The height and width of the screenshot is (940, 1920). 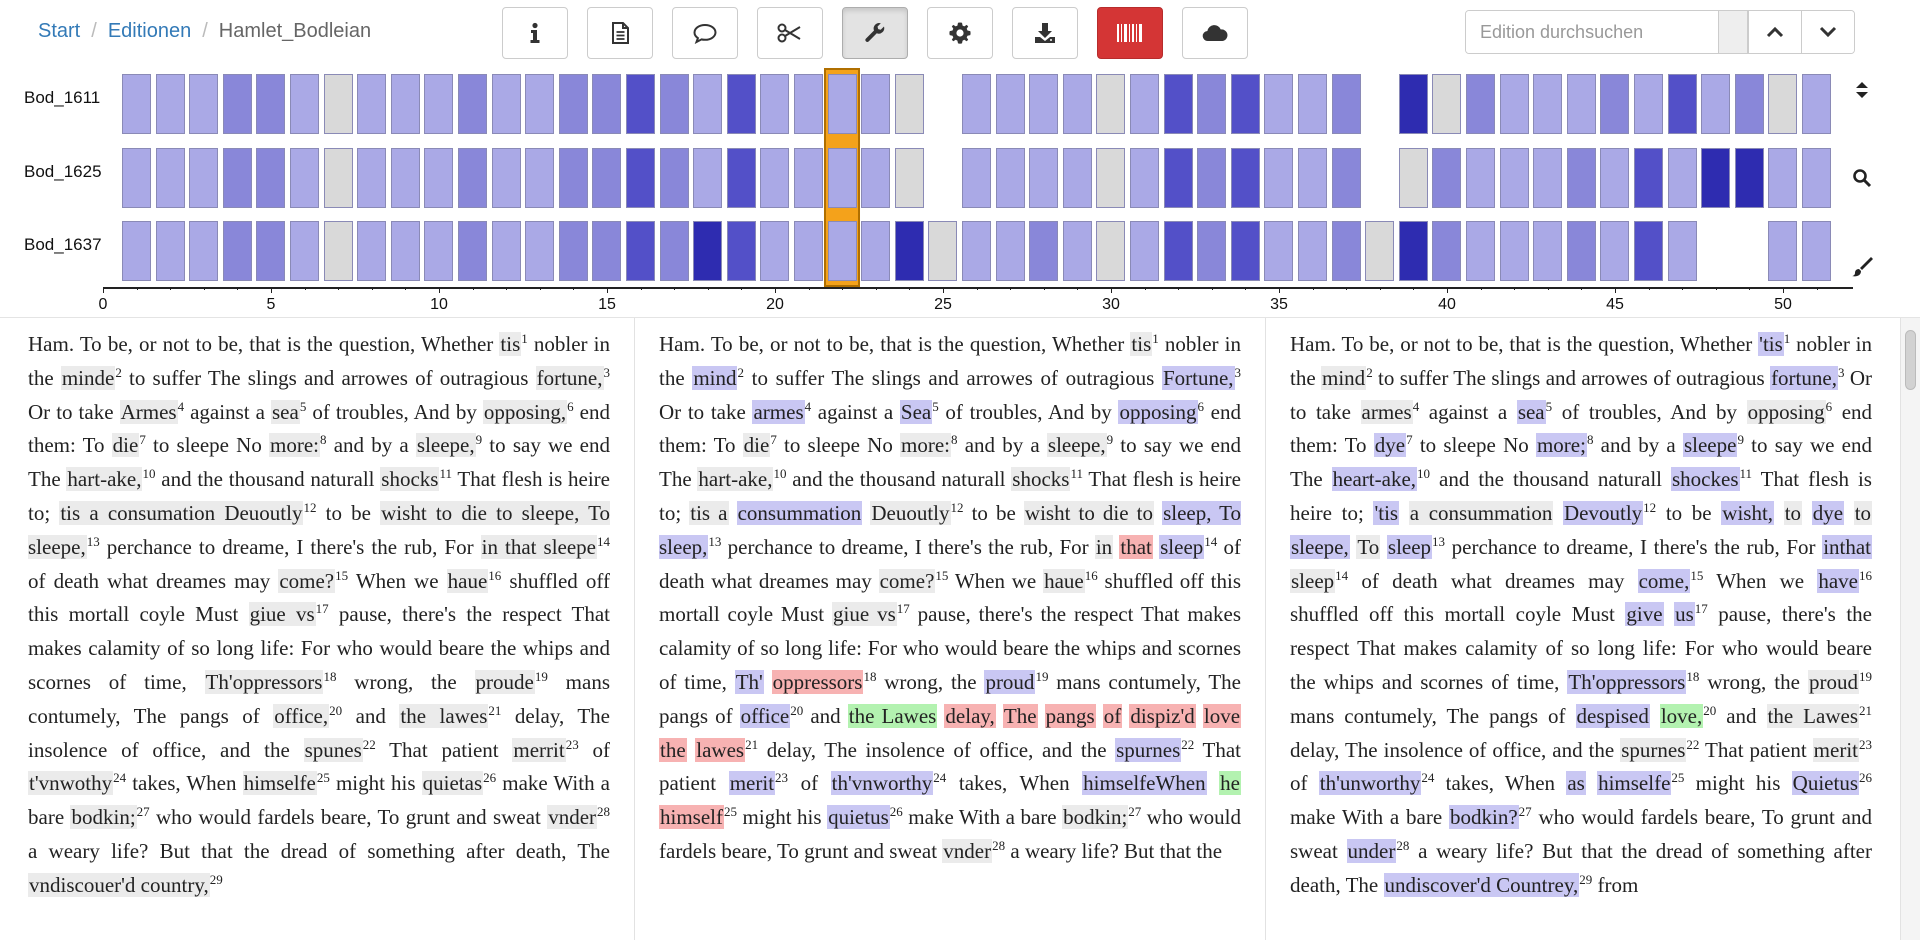 What do you see at coordinates (875, 33) in the screenshot?
I see `wrench-button` at bounding box center [875, 33].